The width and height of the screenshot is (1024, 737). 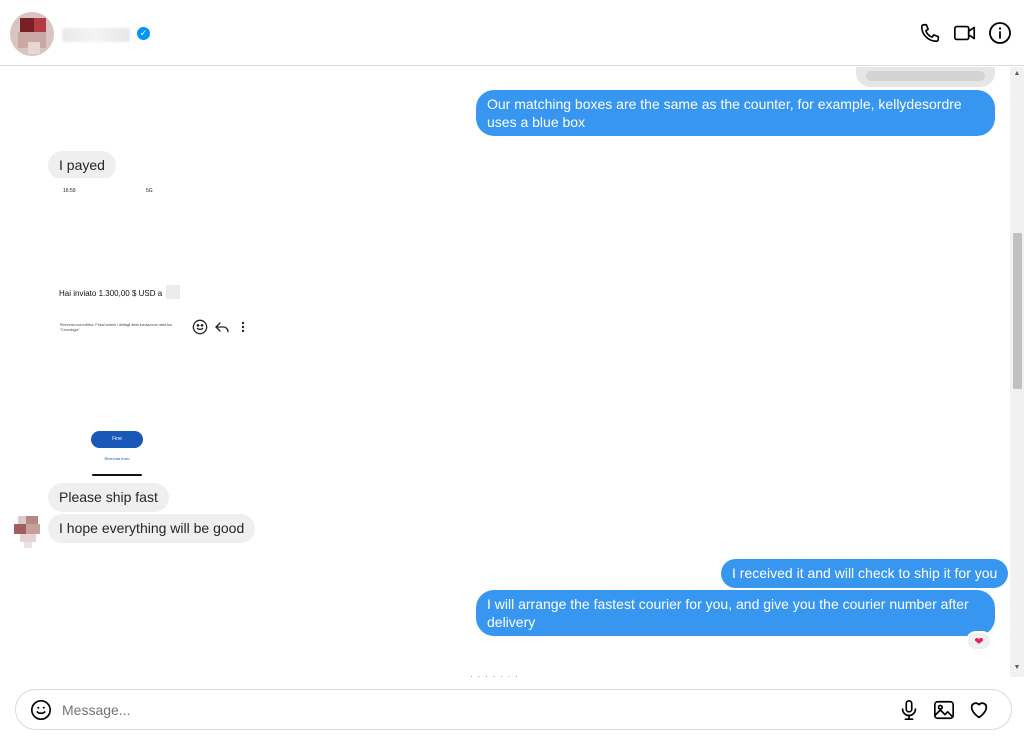 What do you see at coordinates (925, 77) in the screenshot?
I see `previous-image-message` at bounding box center [925, 77].